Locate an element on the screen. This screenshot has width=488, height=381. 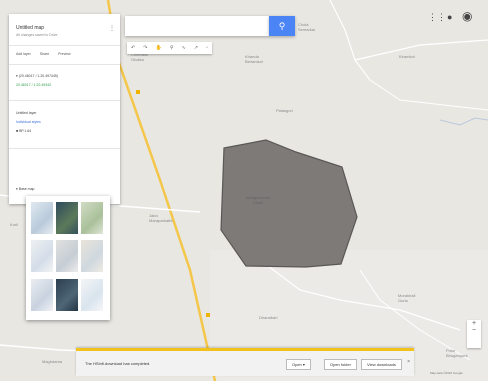
place-label: Potor Bhuganpurk is located at coordinates (457, 353).